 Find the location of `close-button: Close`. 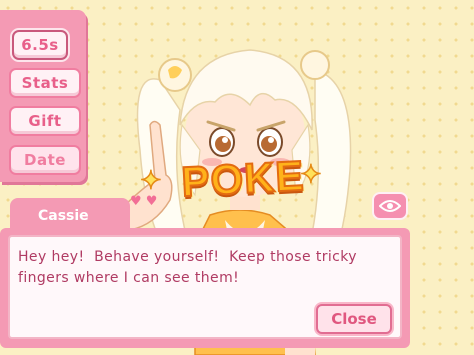

close-button: Close is located at coordinates (354, 319).